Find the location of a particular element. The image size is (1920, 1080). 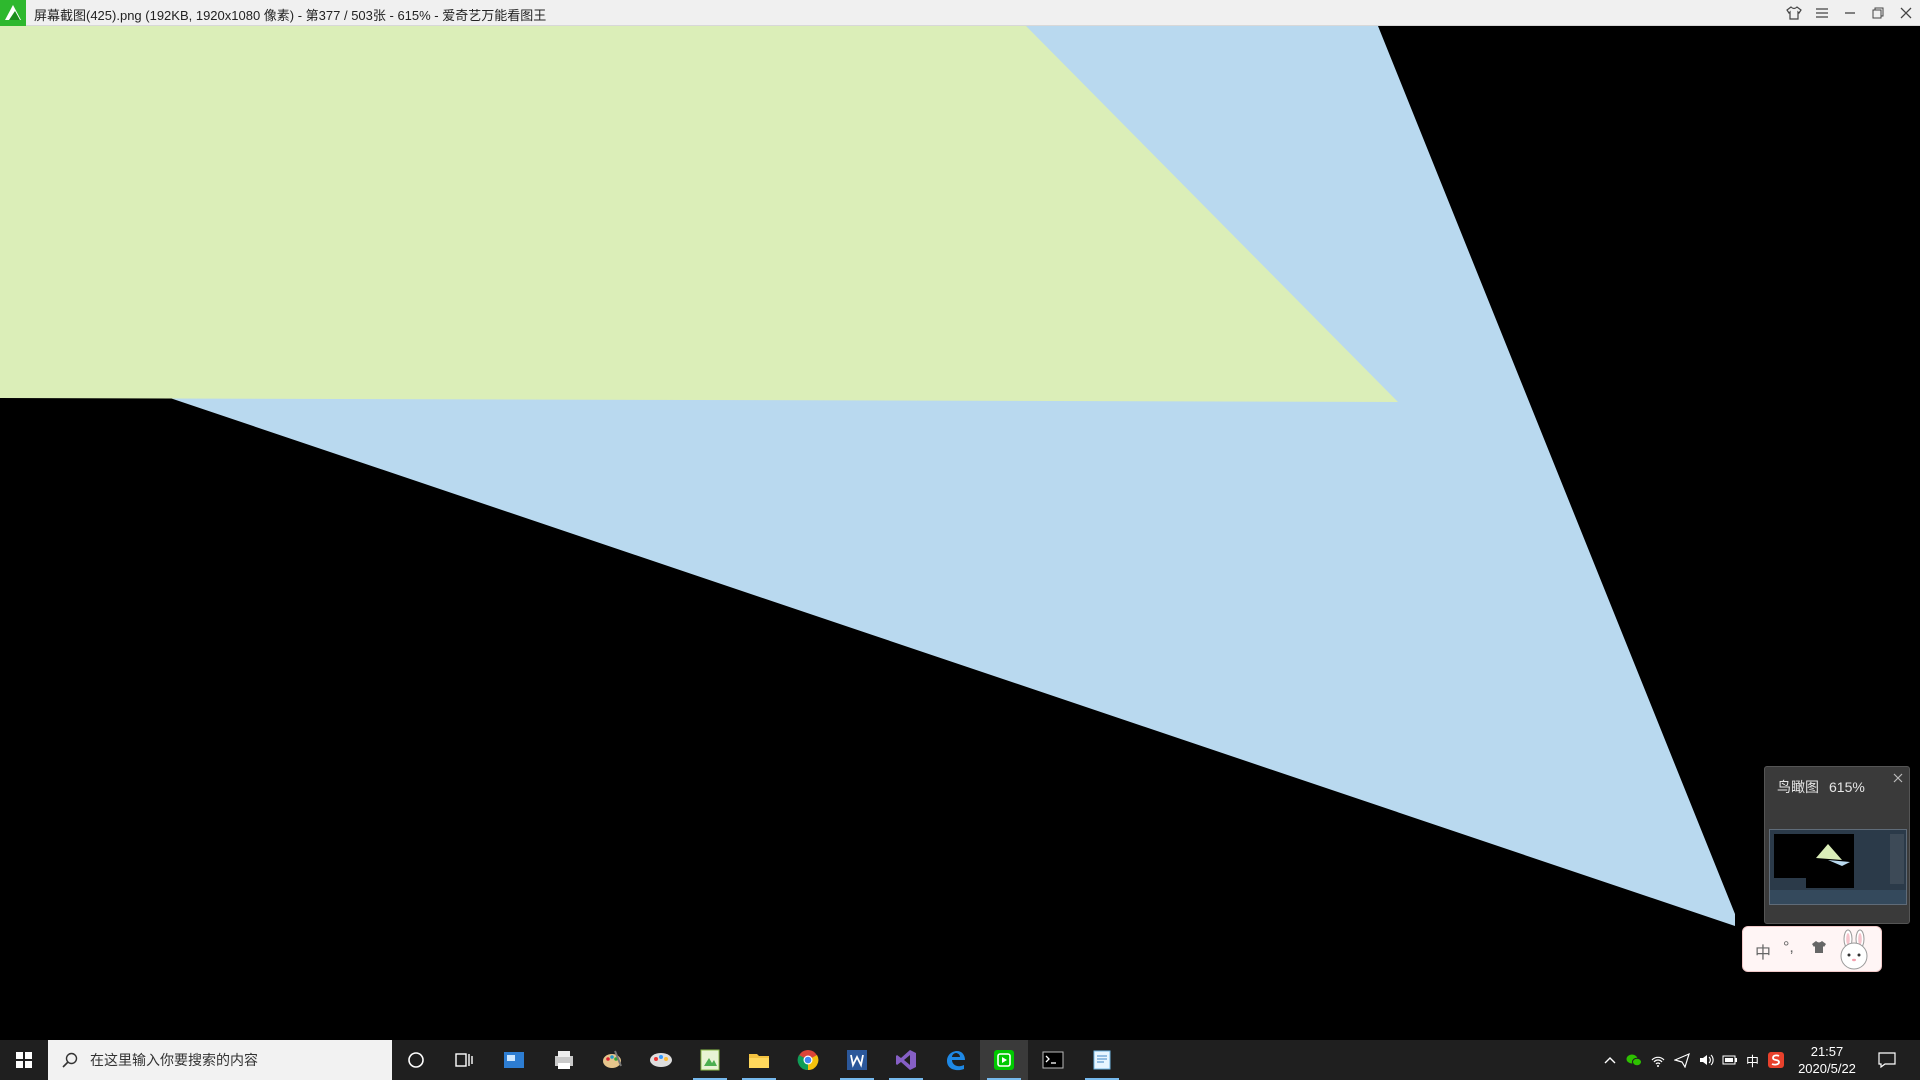

paint-icon is located at coordinates (612, 1059).